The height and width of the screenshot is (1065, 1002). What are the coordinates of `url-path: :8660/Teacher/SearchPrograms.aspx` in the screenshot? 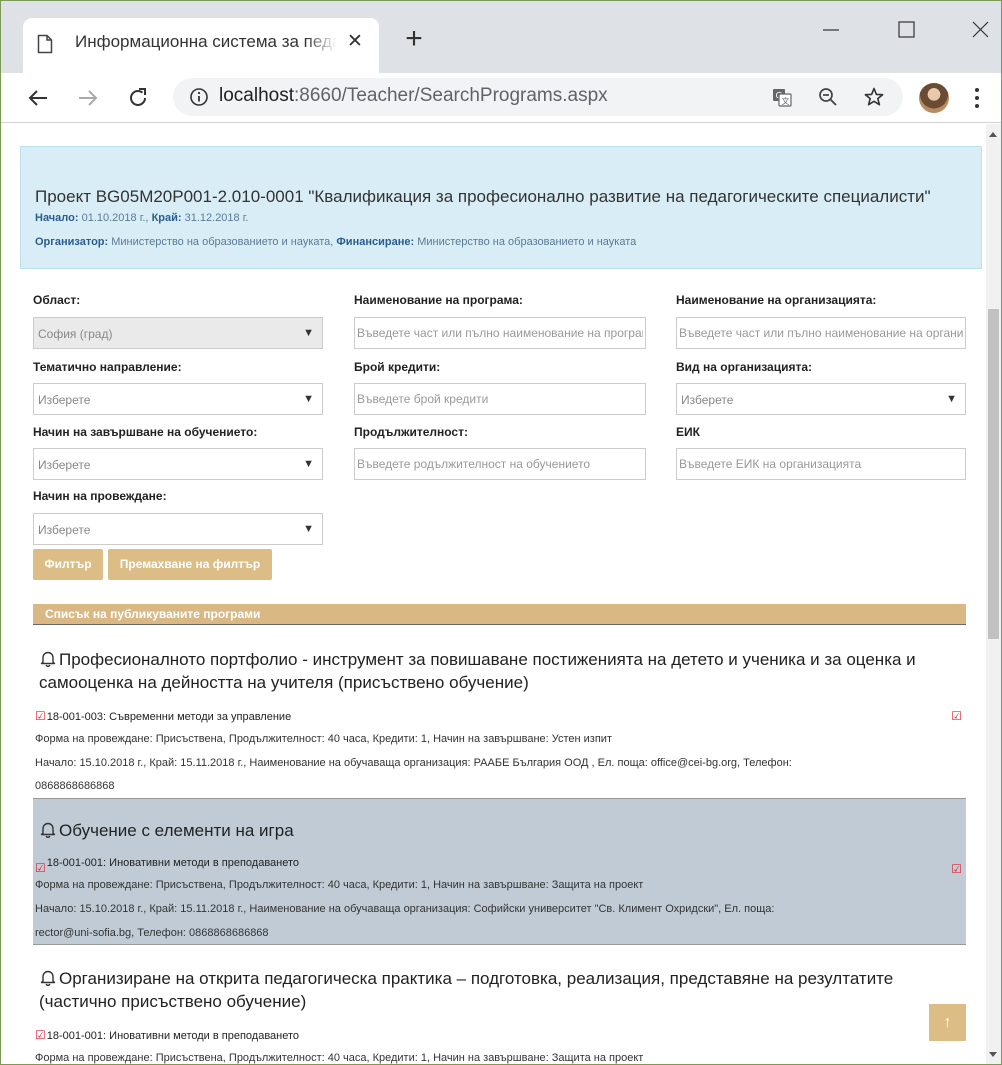 It's located at (451, 95).